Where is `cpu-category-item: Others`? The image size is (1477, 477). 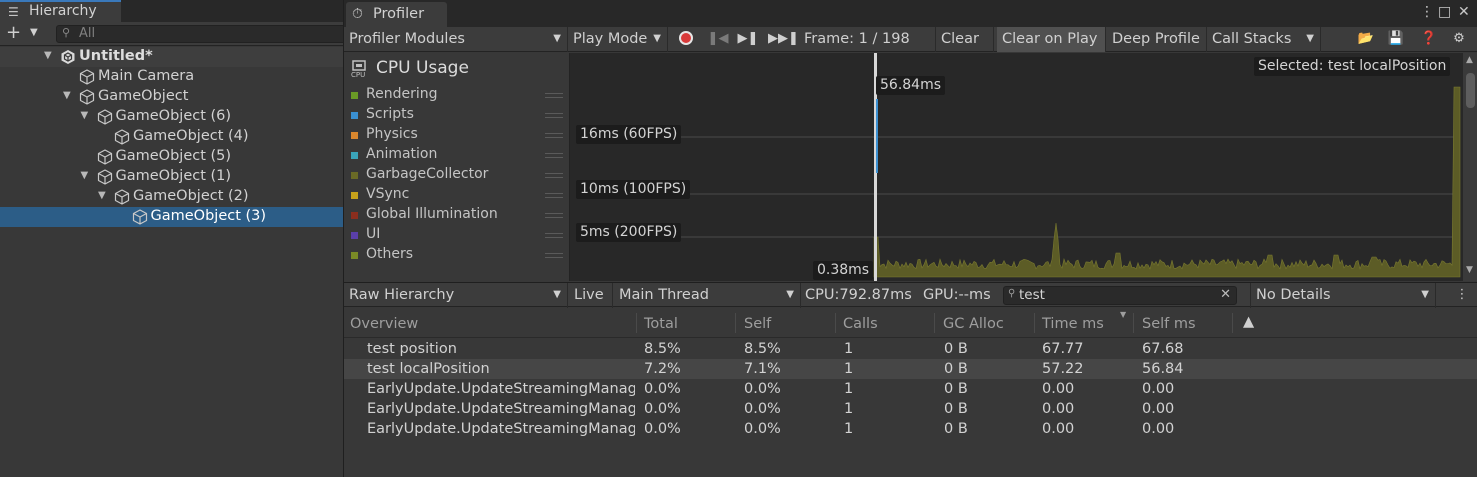
cpu-category-item: Others is located at coordinates (457, 255).